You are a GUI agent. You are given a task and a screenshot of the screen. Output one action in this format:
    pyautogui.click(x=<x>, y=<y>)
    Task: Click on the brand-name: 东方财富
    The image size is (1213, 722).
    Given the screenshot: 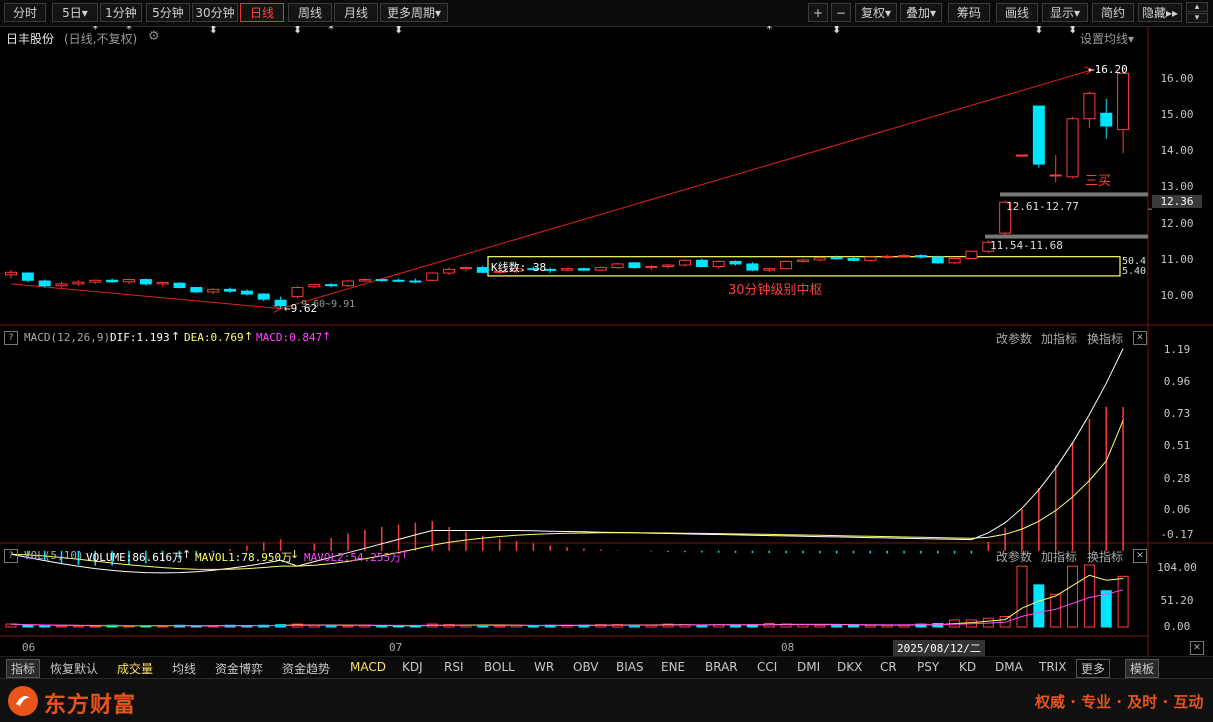 What is the action you would take?
    pyautogui.click(x=90, y=705)
    